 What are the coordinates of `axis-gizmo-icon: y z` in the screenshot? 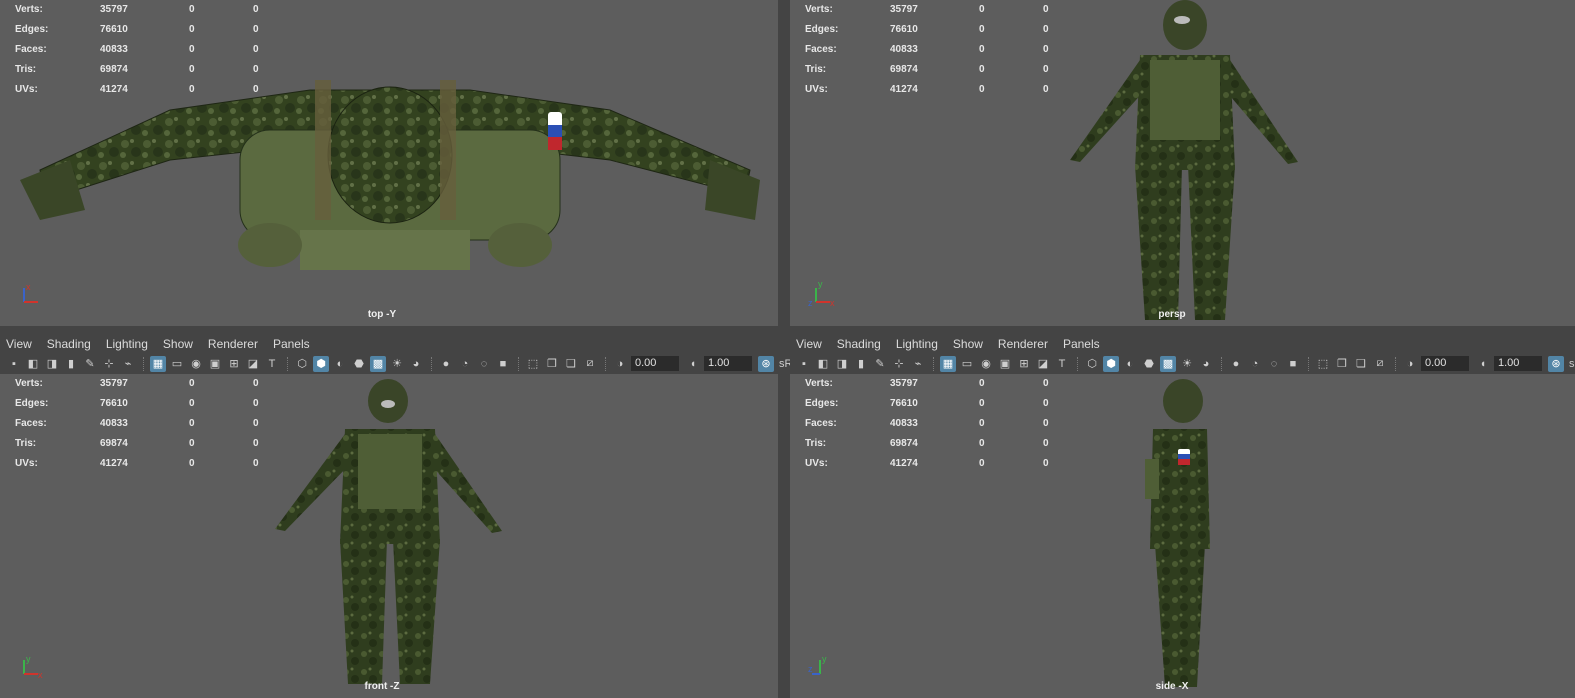 It's located at (817, 664).